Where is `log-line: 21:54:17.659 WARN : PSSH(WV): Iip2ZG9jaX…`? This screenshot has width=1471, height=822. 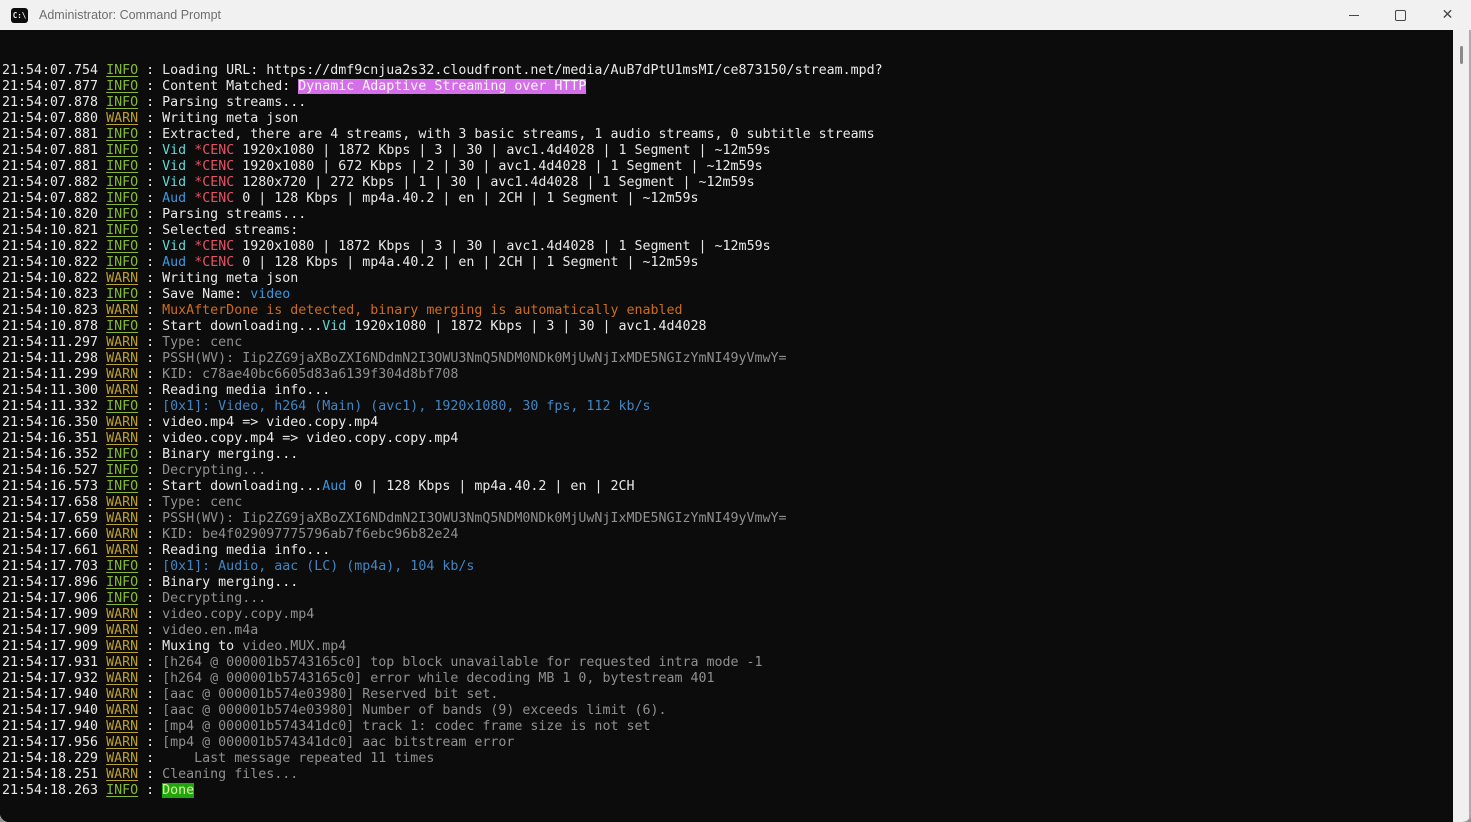
log-line: 21:54:17.659 WARN : PSSH(WV): Iip2ZG9jaX… is located at coordinates (727, 519).